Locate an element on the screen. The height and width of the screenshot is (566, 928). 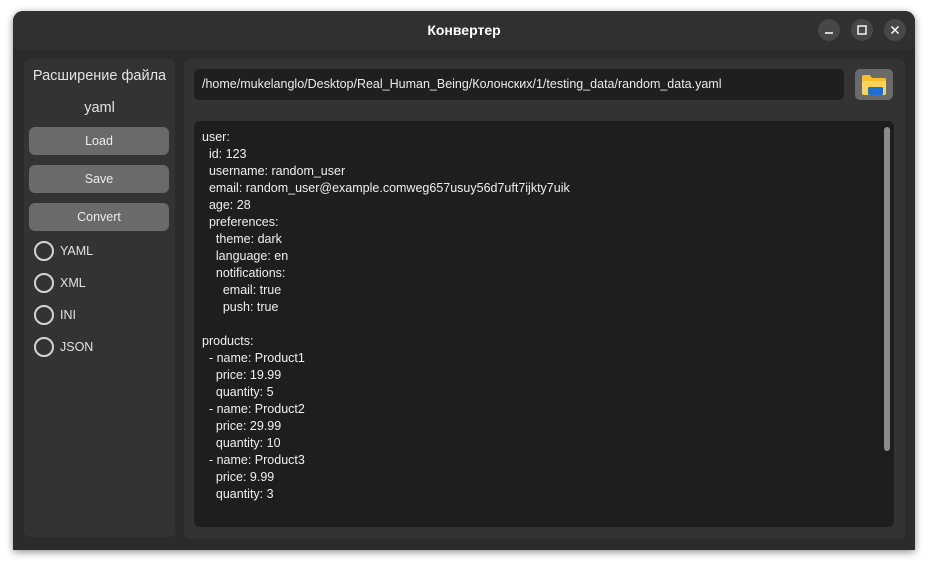
radio-label: JSON is located at coordinates (77, 347).